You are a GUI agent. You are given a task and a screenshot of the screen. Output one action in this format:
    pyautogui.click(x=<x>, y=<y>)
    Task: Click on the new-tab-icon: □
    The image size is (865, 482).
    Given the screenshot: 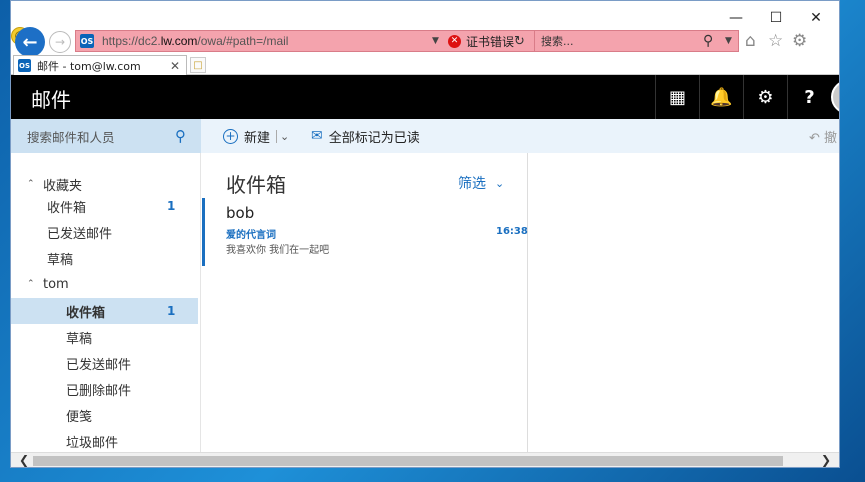 What is the action you would take?
    pyautogui.click(x=198, y=65)
    